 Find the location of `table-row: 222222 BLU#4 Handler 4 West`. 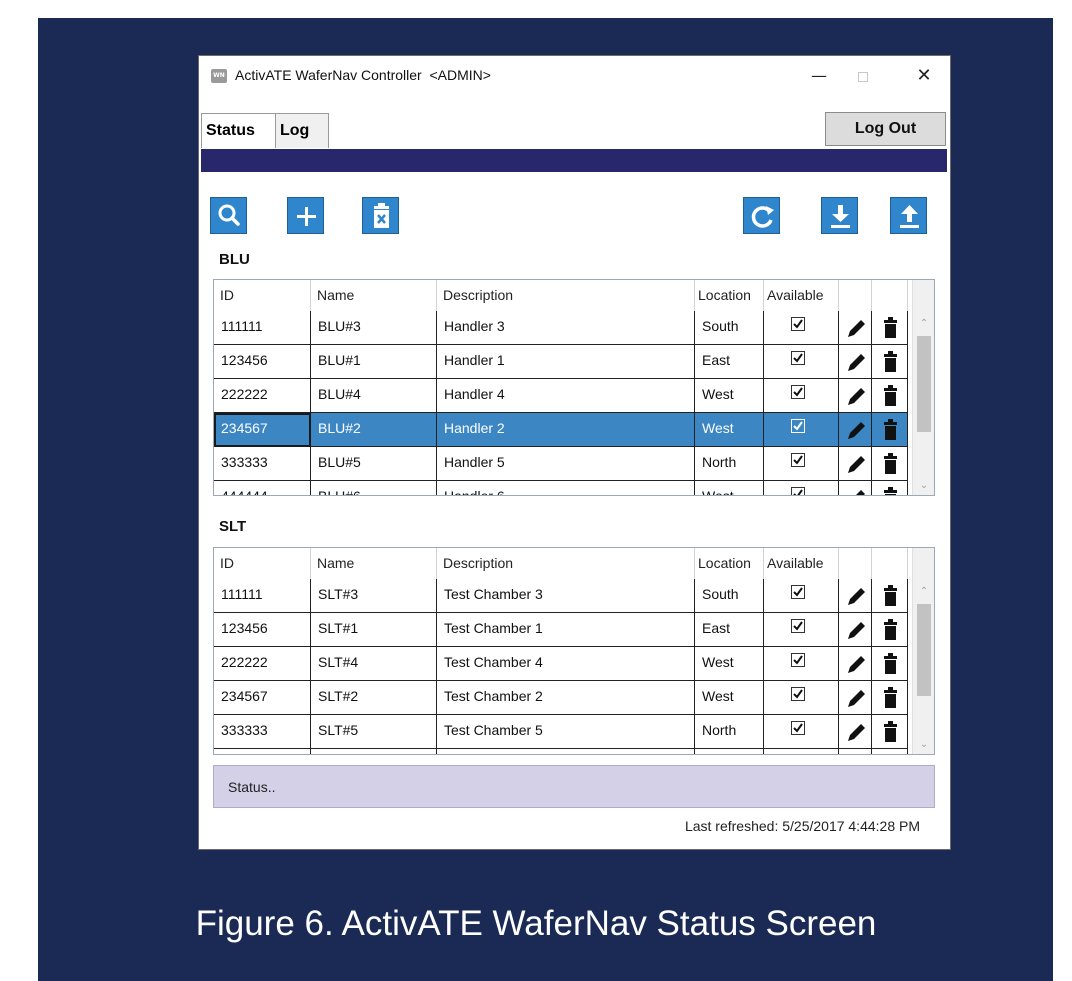

table-row: 222222 BLU#4 Handler 4 West is located at coordinates (561, 396).